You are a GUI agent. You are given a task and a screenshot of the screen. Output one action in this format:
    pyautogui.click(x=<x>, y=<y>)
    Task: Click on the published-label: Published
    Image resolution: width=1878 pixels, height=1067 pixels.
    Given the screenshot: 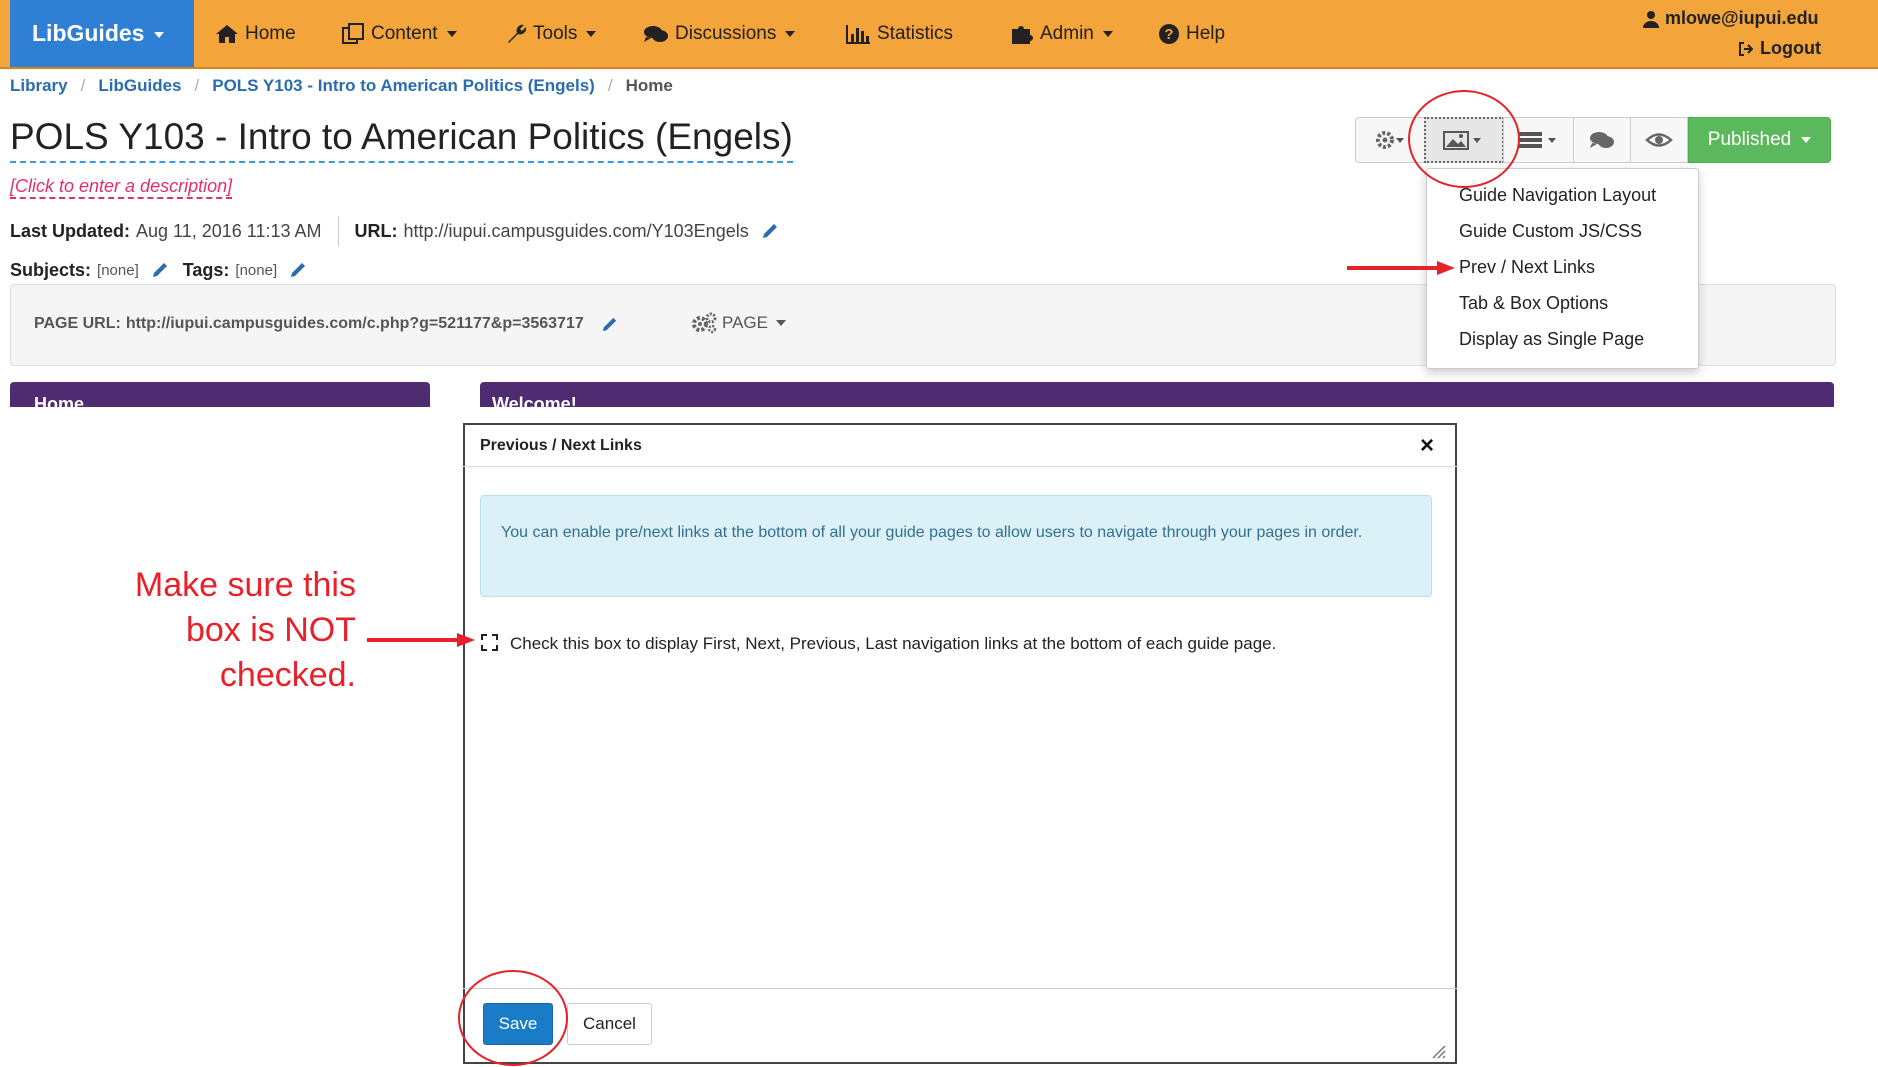 What is the action you would take?
    pyautogui.click(x=1749, y=139)
    